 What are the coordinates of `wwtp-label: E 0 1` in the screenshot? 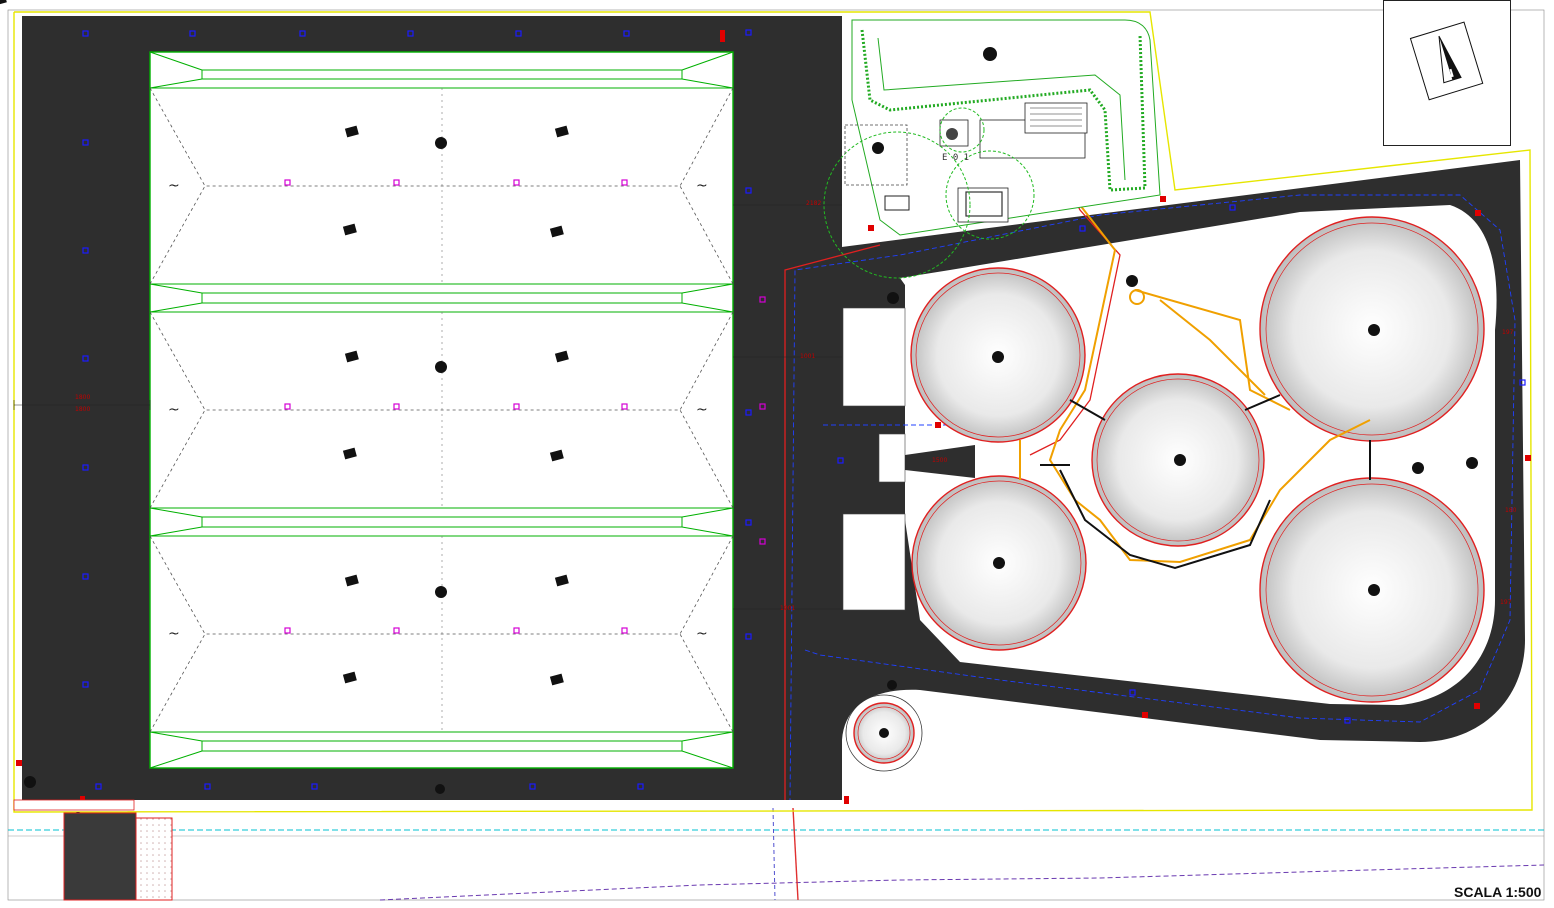 It's located at (955, 158).